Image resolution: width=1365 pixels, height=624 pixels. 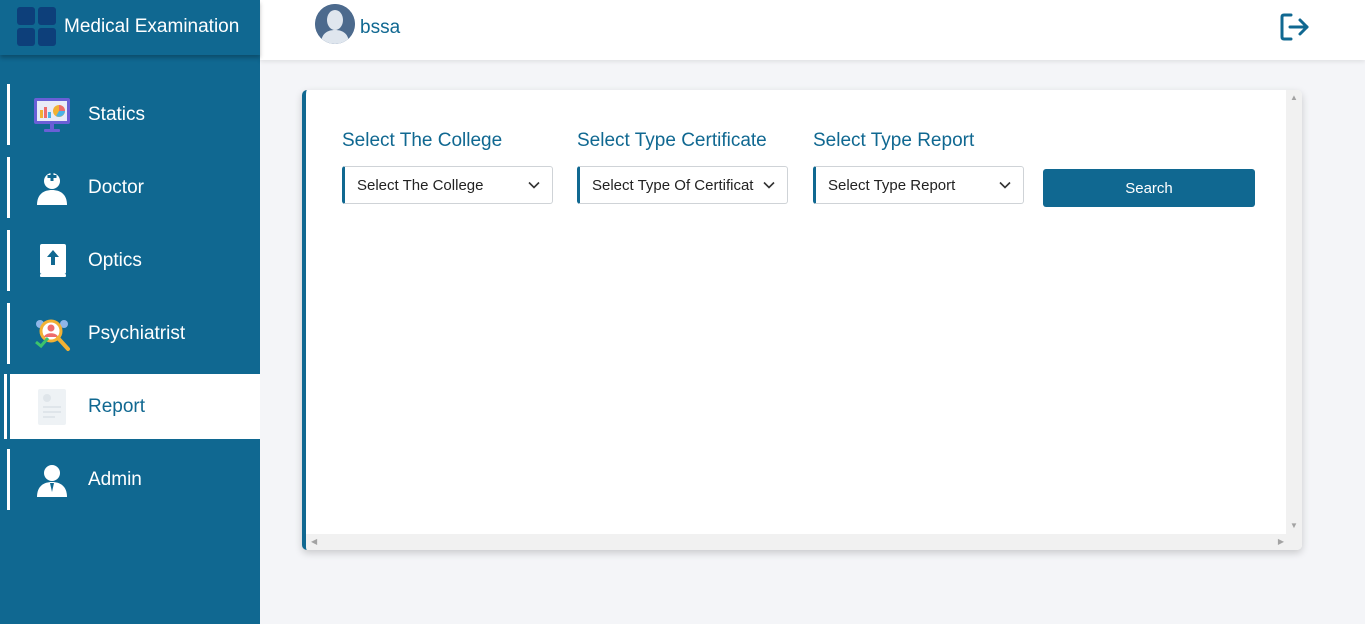 What do you see at coordinates (894, 140) in the screenshot?
I see `report-type-label: Select Type Report` at bounding box center [894, 140].